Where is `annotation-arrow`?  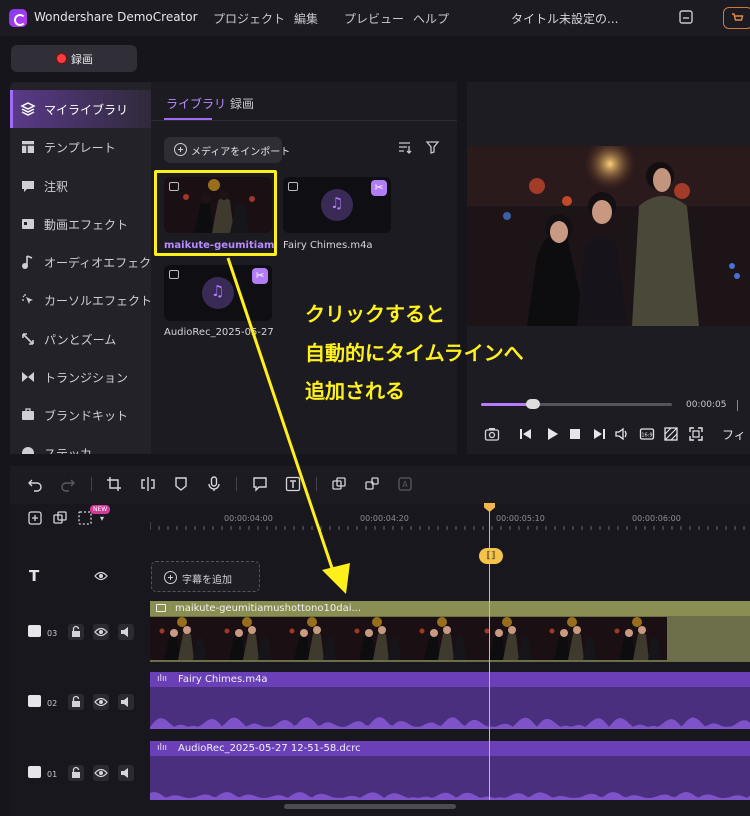 annotation-arrow is located at coordinates (288, 425).